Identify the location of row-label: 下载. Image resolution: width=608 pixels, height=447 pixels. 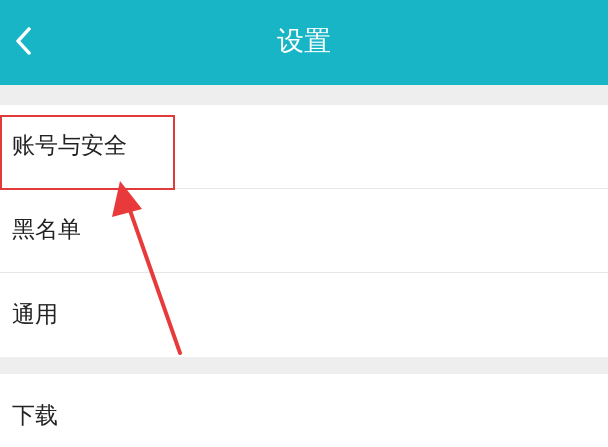
(35, 416).